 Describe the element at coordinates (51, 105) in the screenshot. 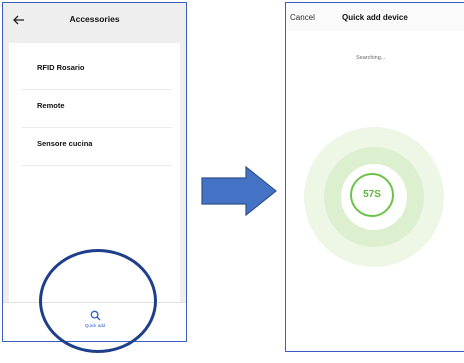

I see `list-item-label: Remote` at that location.